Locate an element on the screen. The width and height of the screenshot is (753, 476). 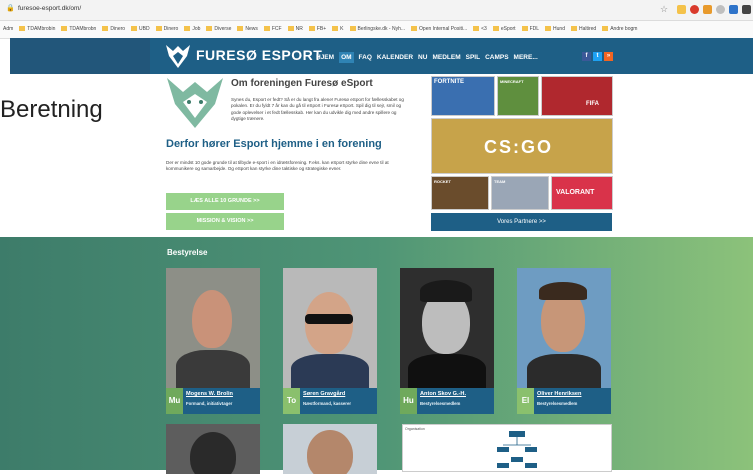
org-chart-title: Organisation is located at coordinates (415, 429).